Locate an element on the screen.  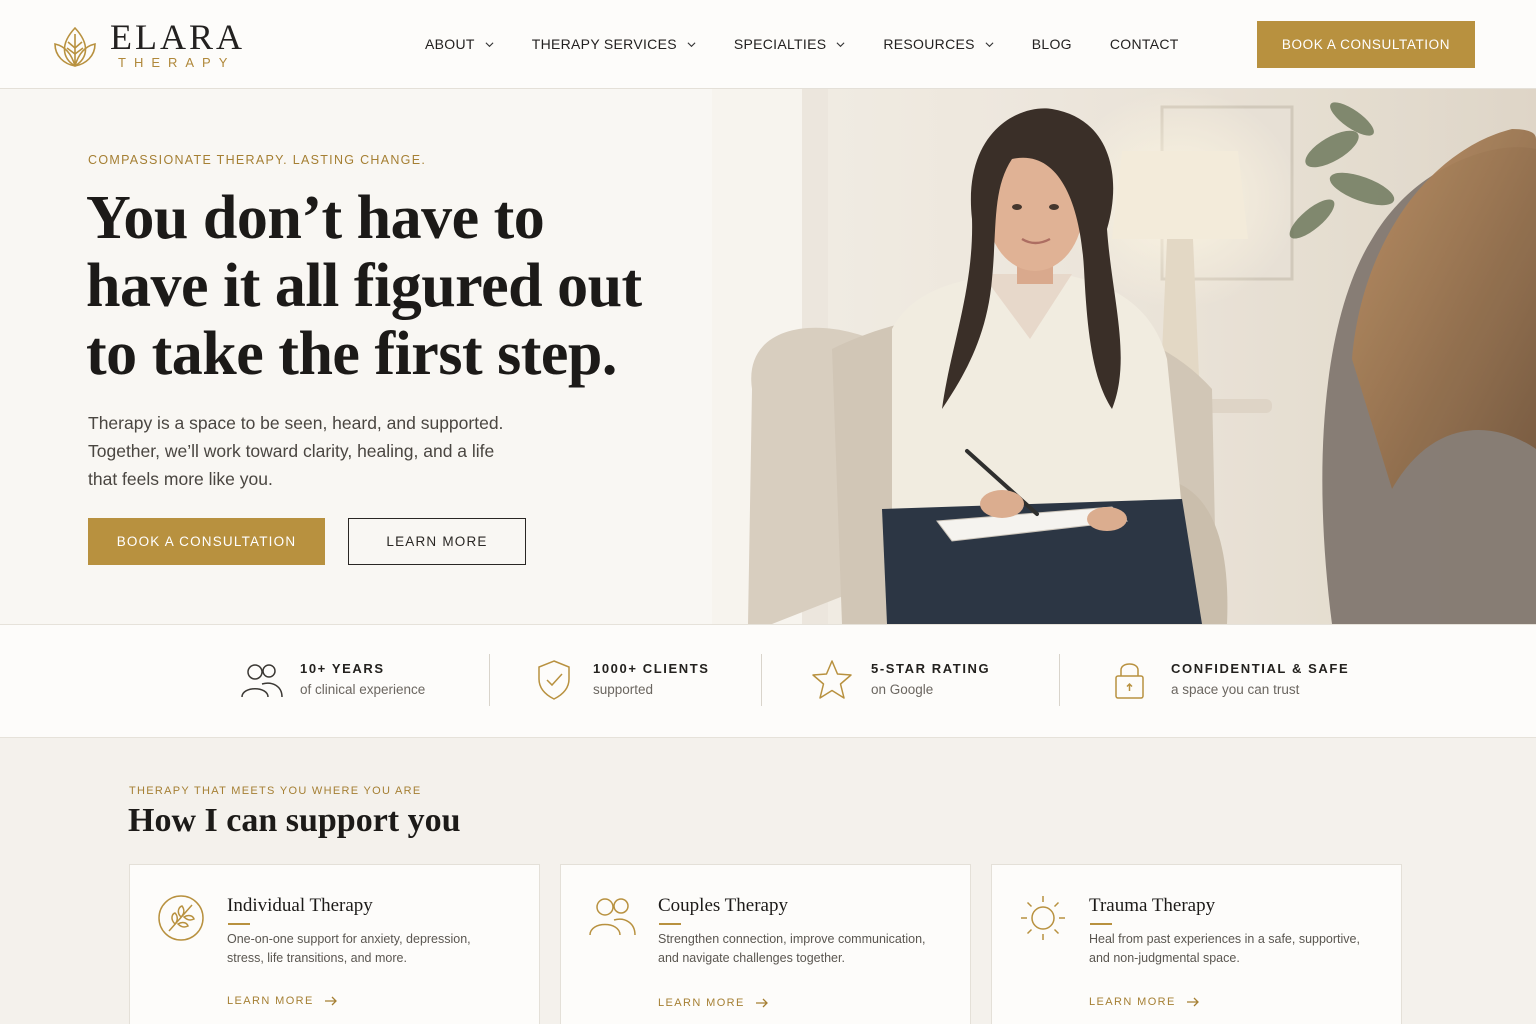
nav-item-label: SPECIALTIES is located at coordinates (780, 44).